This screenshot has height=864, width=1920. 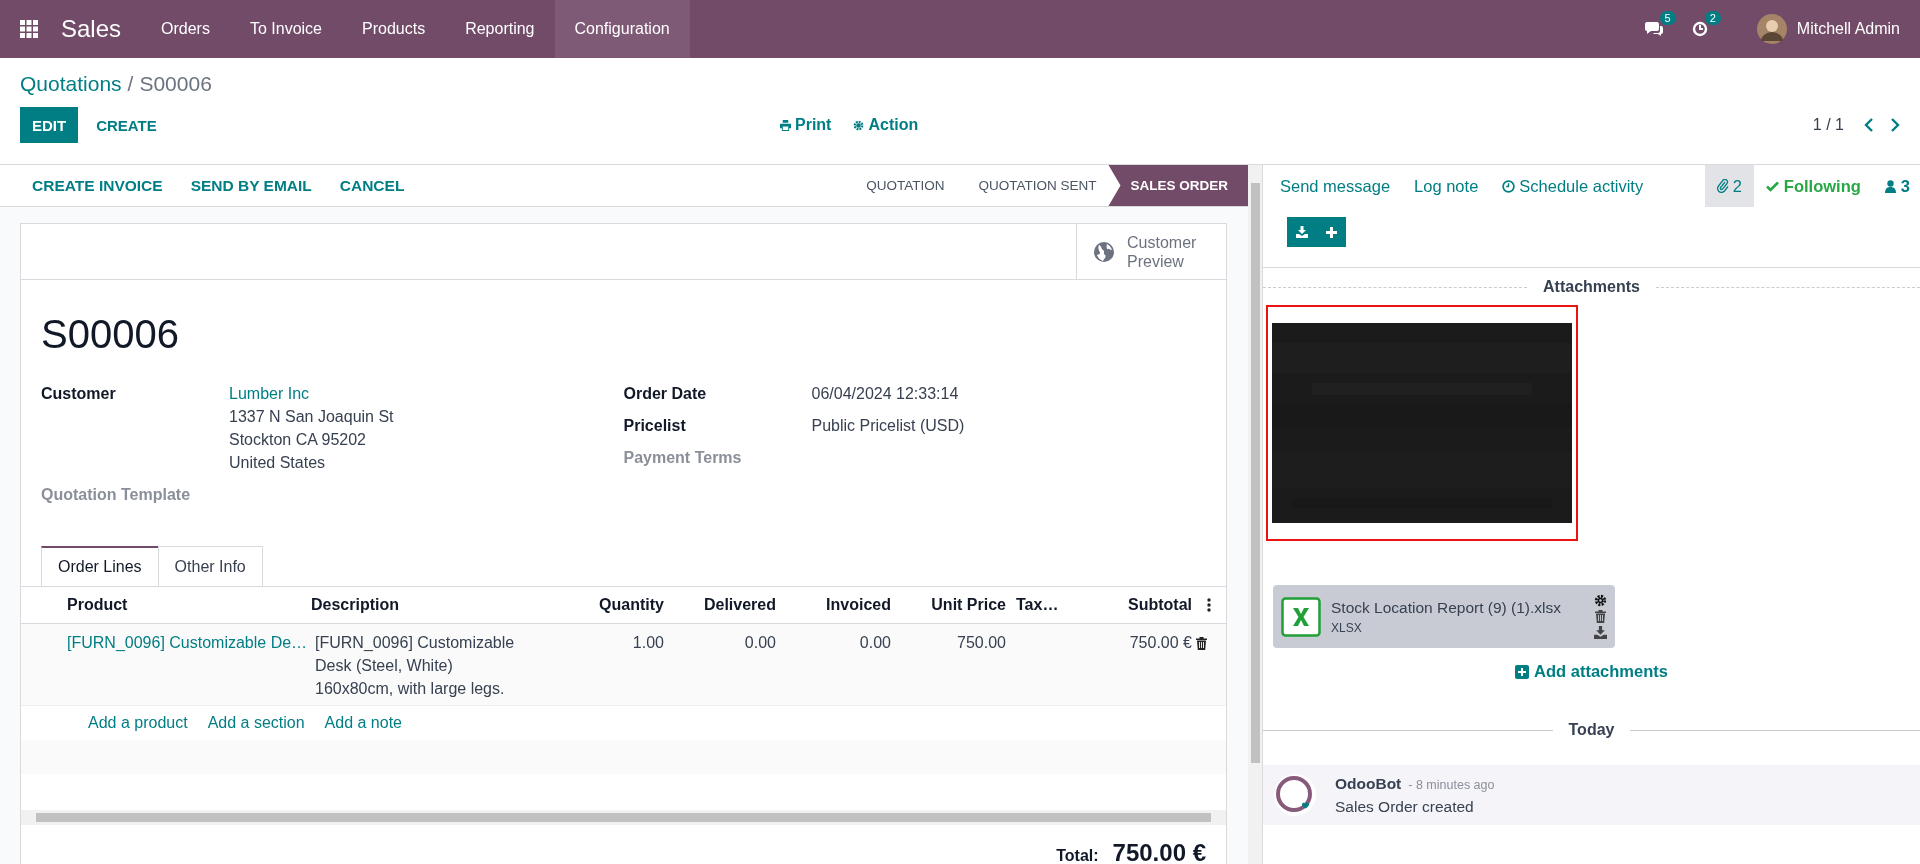 I want to click on column-header: Delivered, so click(x=720, y=605).